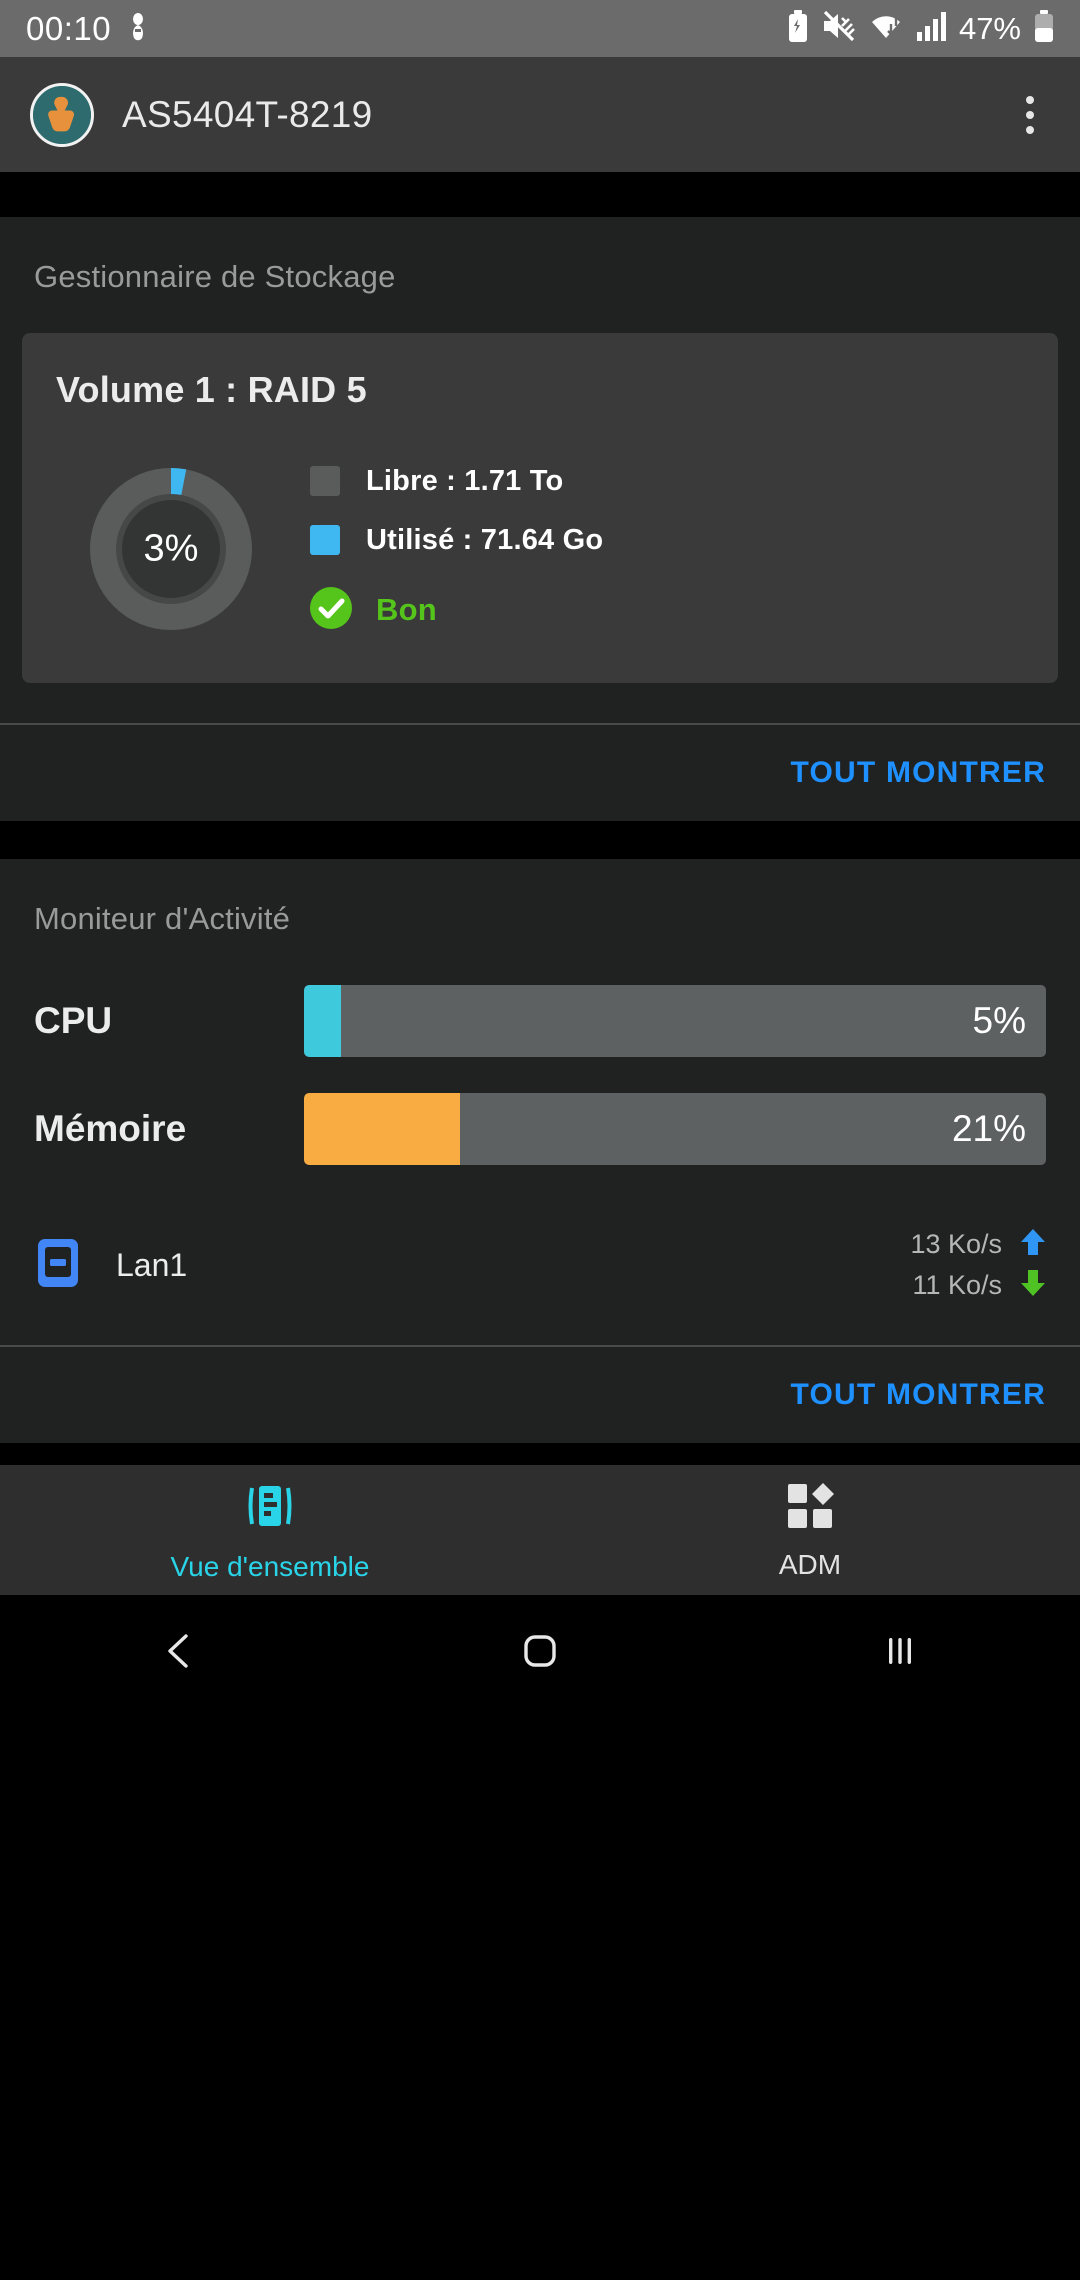 The image size is (1080, 2280). I want to click on cpu-label: CPU, so click(73, 1020).